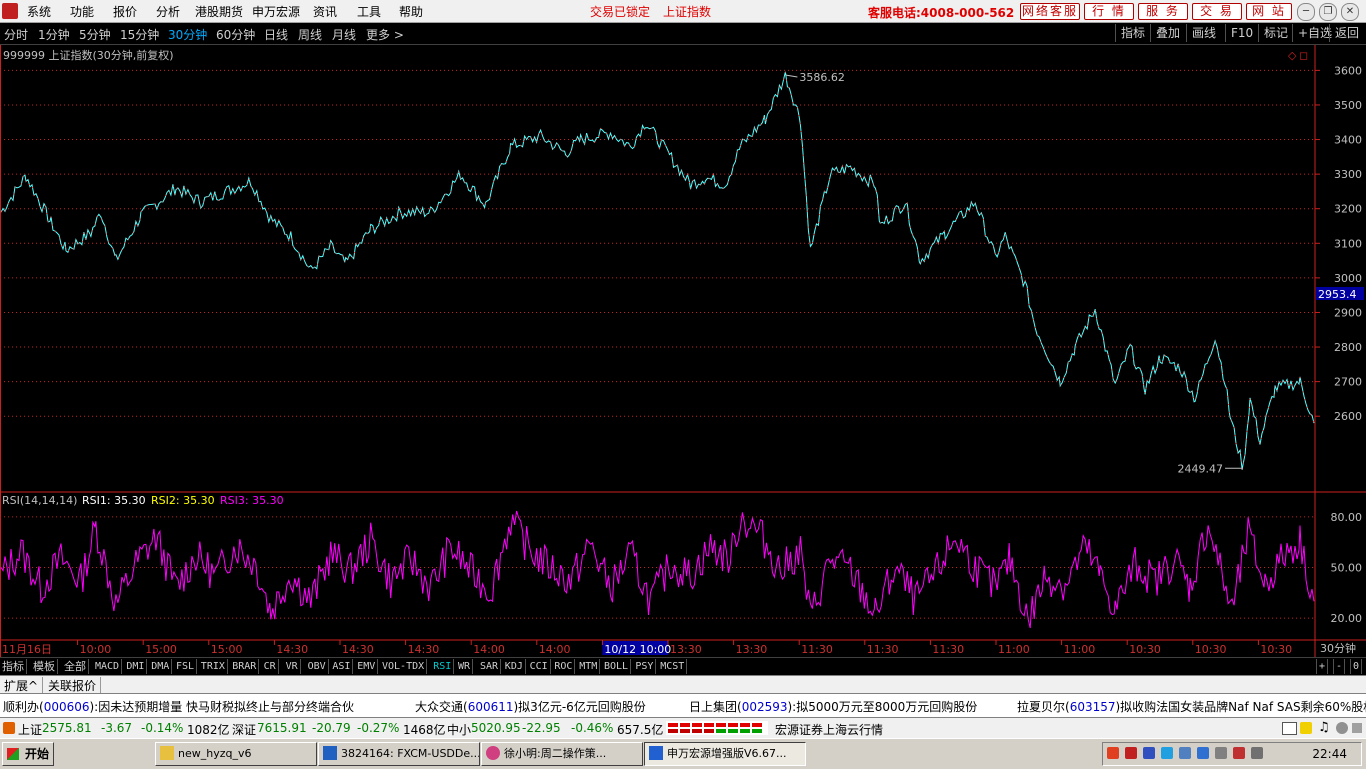 The image size is (1366, 769). What do you see at coordinates (73, 685) in the screenshot?
I see `related-quote-button: 关联报价` at bounding box center [73, 685].